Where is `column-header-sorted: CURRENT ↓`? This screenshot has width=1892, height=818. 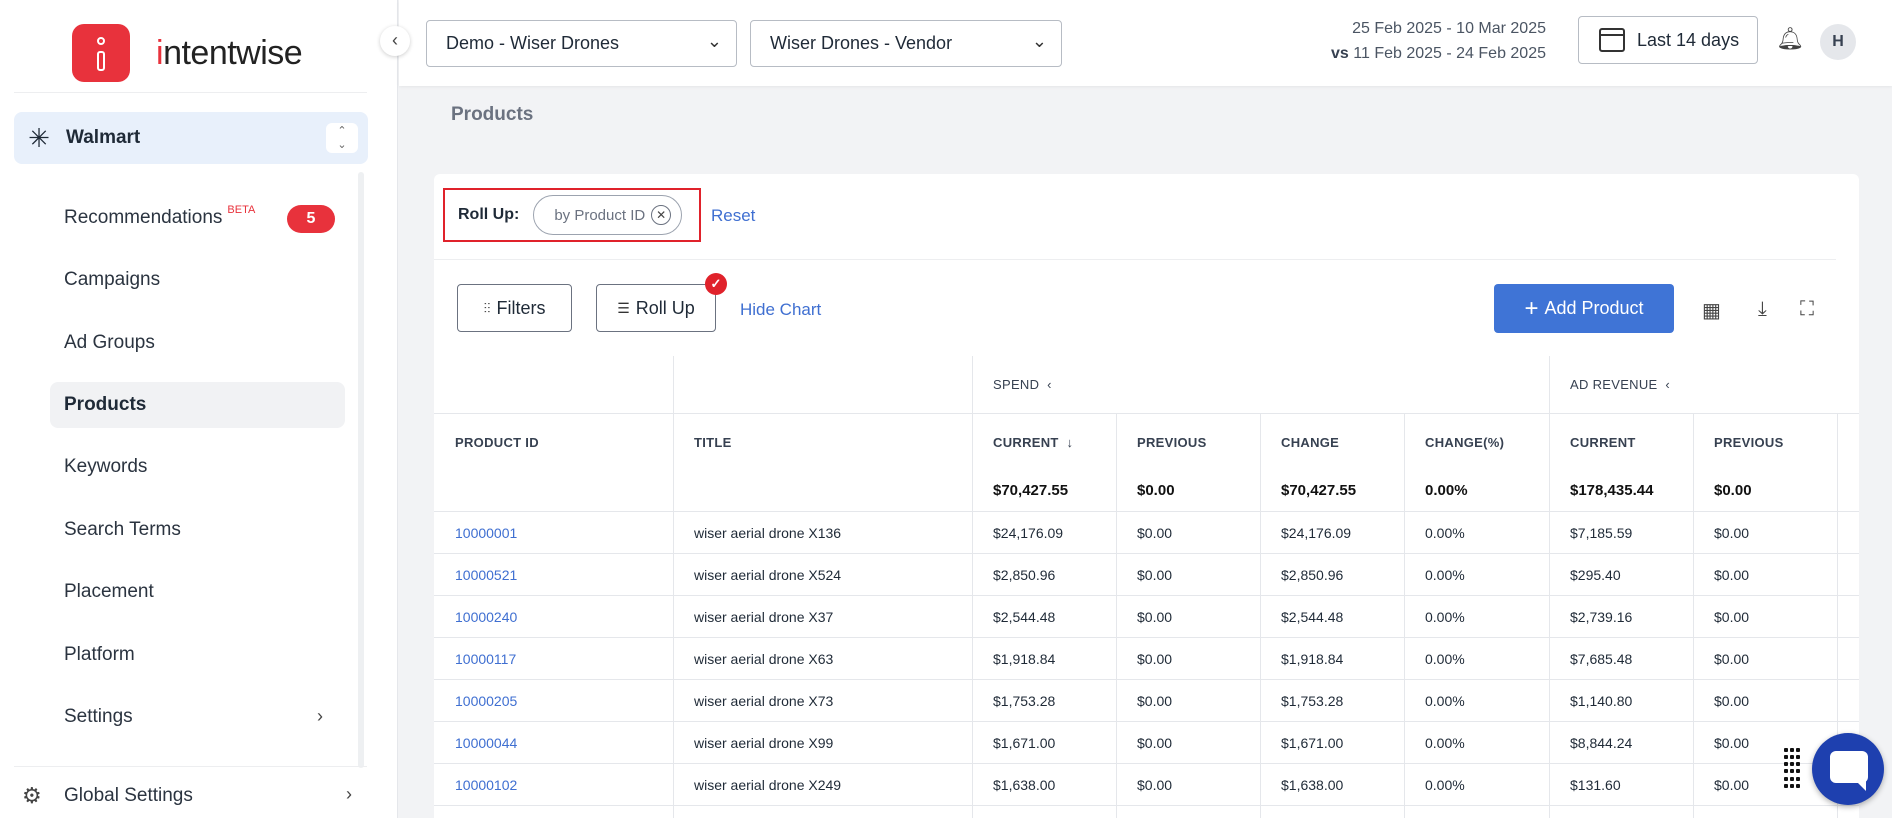
column-header-sorted: CURRENT ↓ is located at coordinates (1022, 442).